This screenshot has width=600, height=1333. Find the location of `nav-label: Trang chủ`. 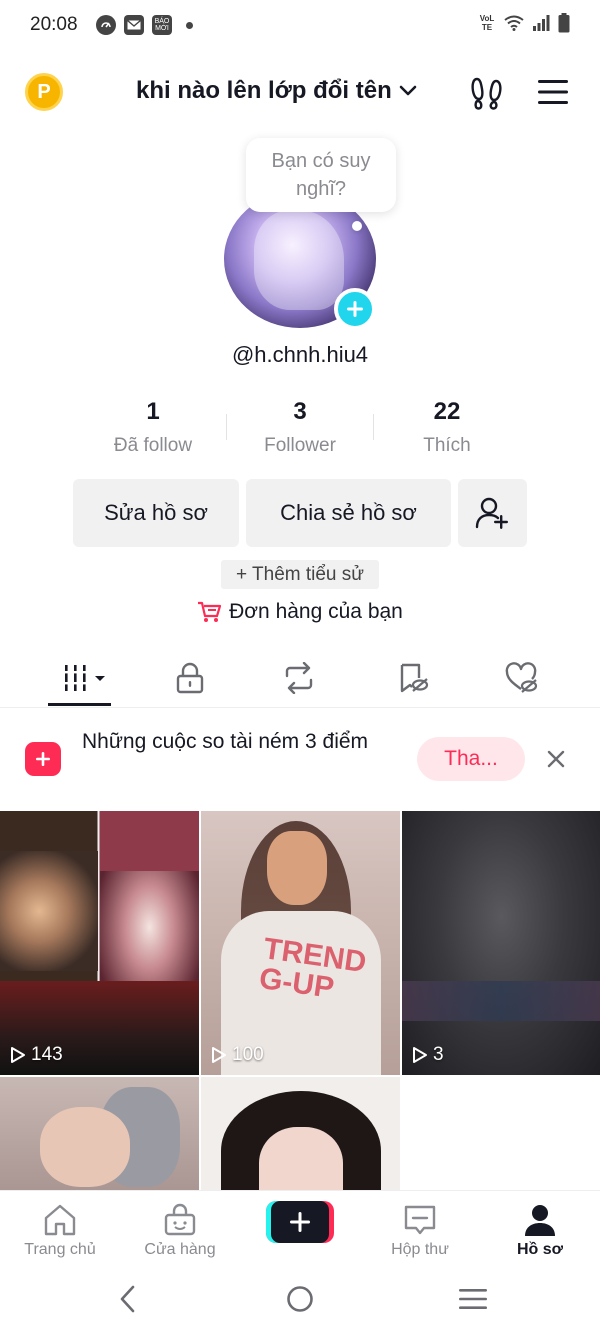

nav-label: Trang chủ is located at coordinates (60, 1249).